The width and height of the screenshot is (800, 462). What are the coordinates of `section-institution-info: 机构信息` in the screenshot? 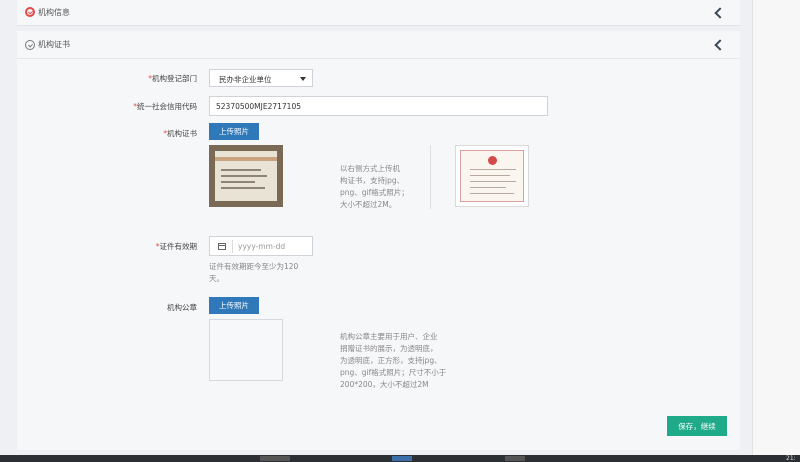 It's located at (378, 13).